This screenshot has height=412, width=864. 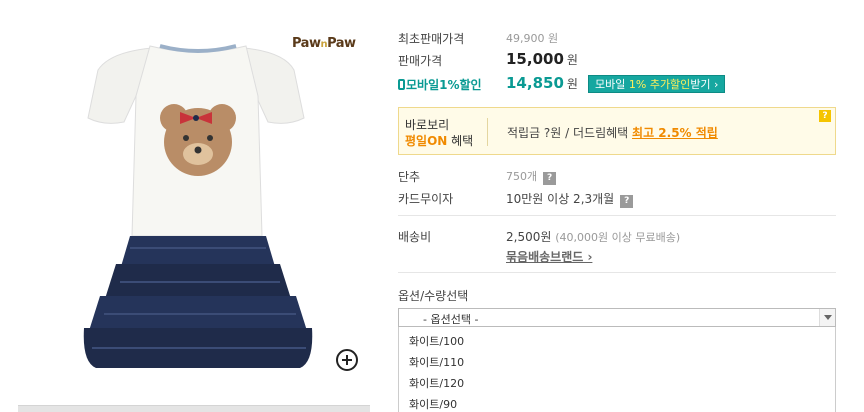 What do you see at coordinates (593, 237) in the screenshot?
I see `shipping-value: 2,500원 (40,000원 이상 무료배송)` at bounding box center [593, 237].